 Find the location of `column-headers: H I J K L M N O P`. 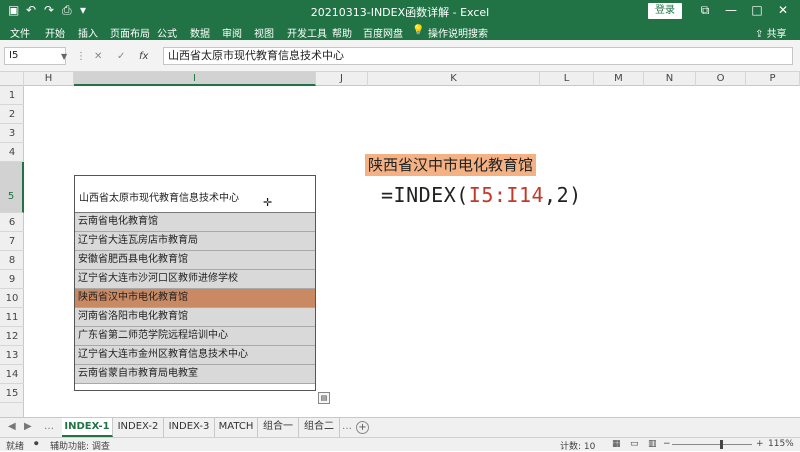

column-headers: H I J K L M N O P is located at coordinates (400, 79).